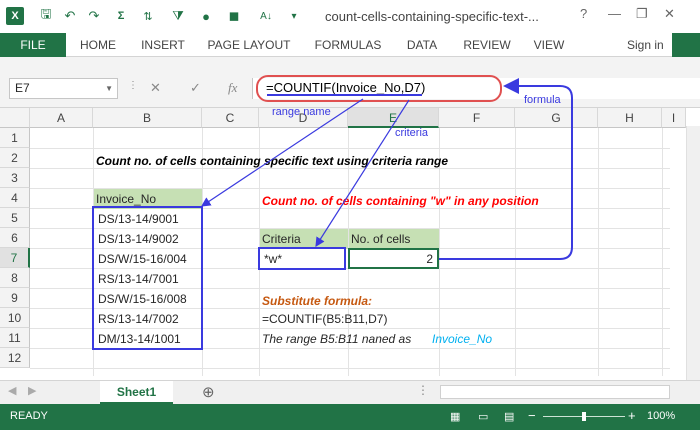 This screenshot has width=700, height=430. I want to click on chevron-down-icon: ▼, so click(109, 88).